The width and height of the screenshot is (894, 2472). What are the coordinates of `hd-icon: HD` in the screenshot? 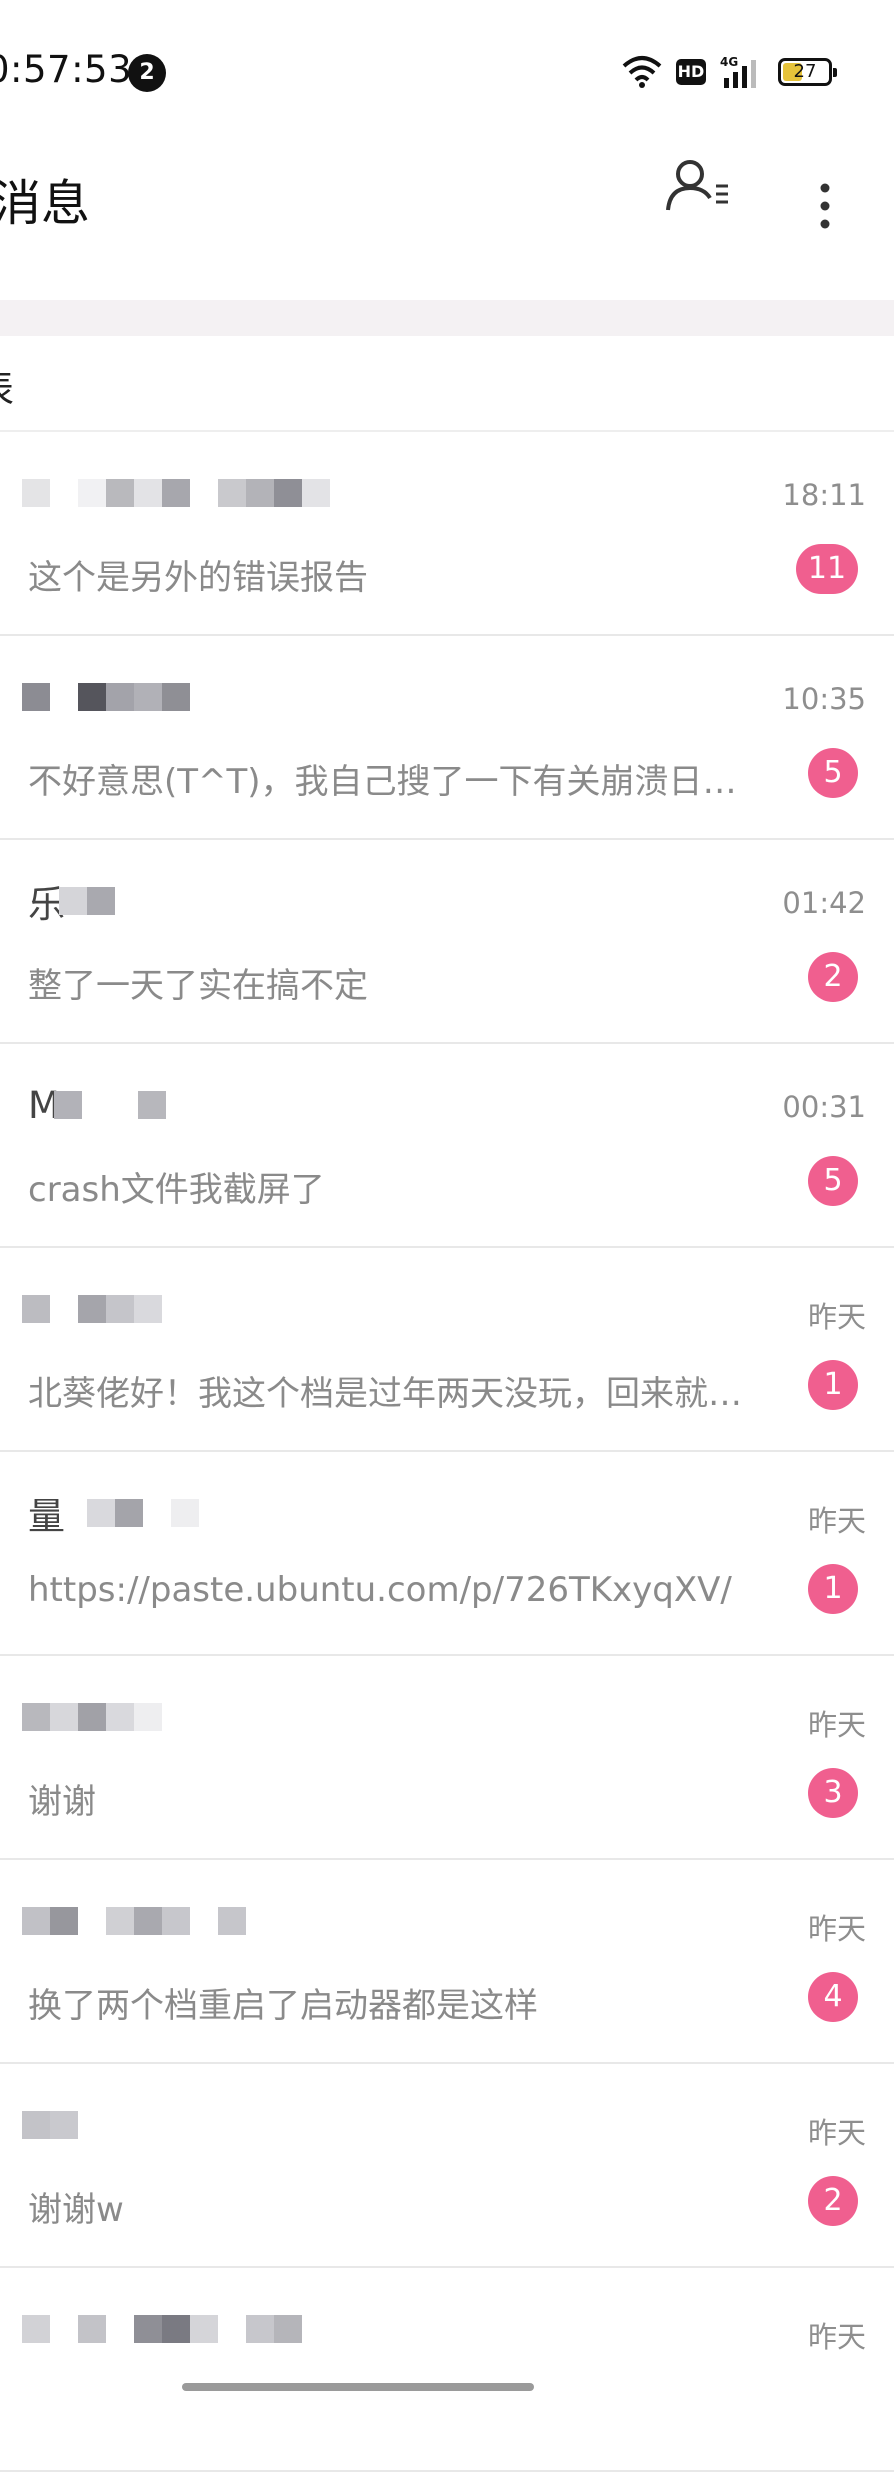 It's located at (691, 72).